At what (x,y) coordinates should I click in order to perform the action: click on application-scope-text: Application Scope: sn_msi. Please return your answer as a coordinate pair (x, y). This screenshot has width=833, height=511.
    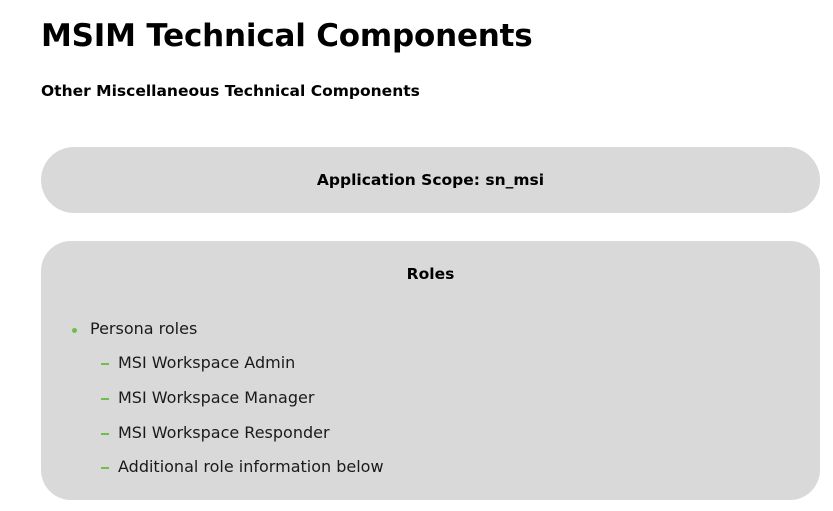
    Looking at the image, I should click on (430, 180).